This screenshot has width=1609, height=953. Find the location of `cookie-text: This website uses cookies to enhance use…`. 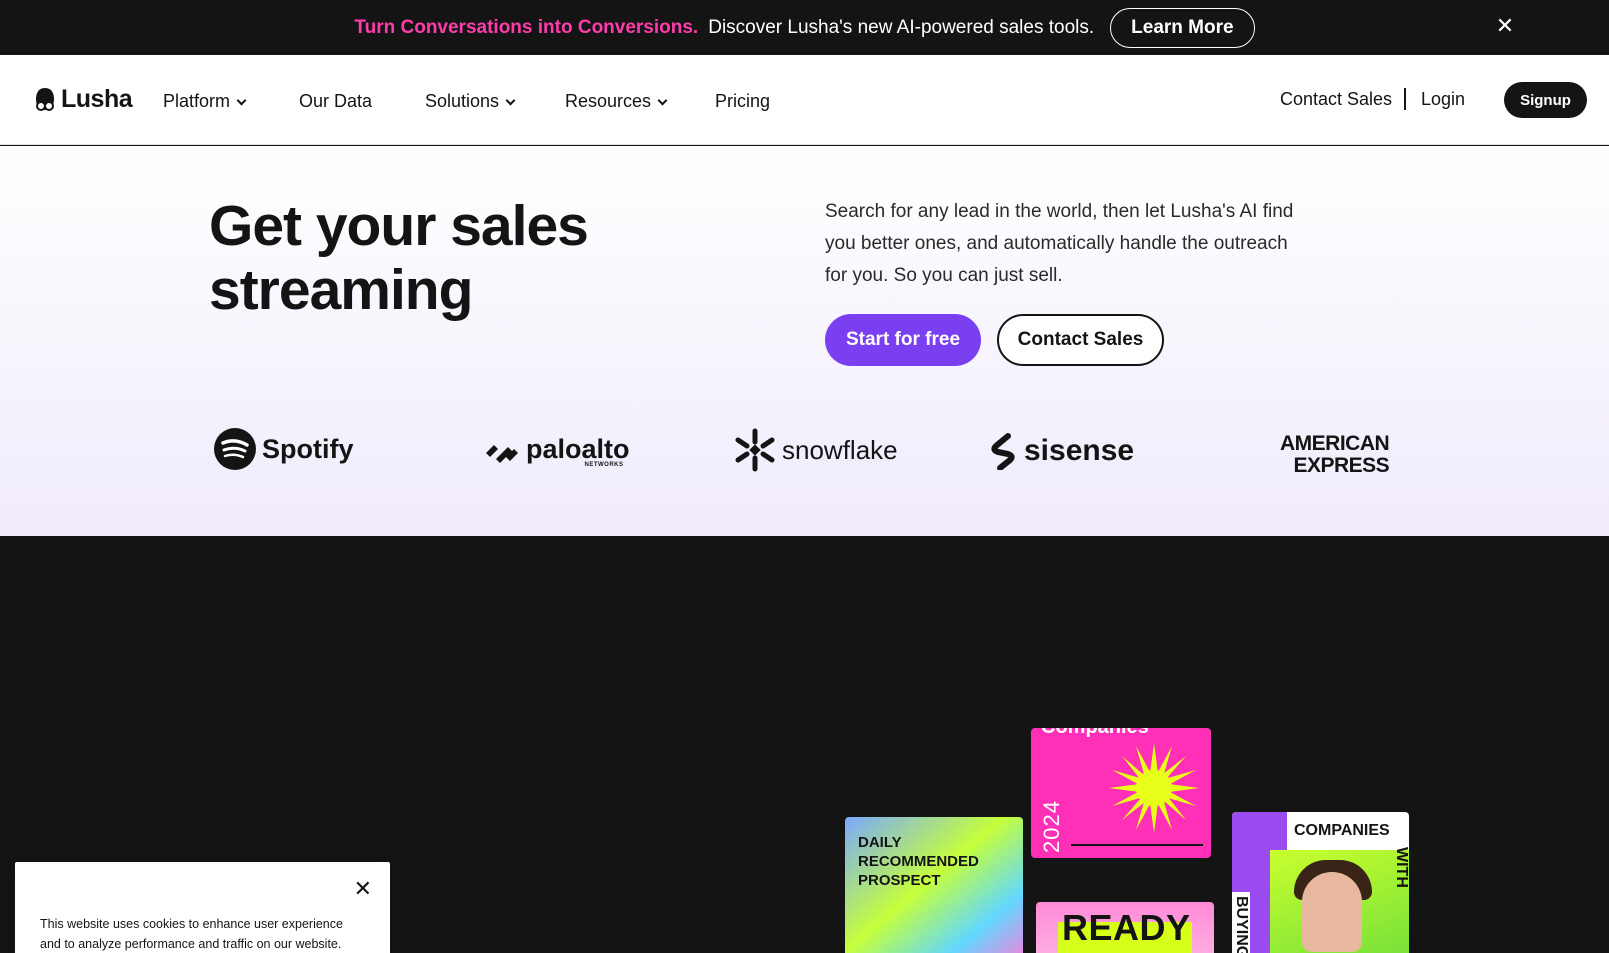

cookie-text: This website uses cookies to enhance use… is located at coordinates (191, 934).